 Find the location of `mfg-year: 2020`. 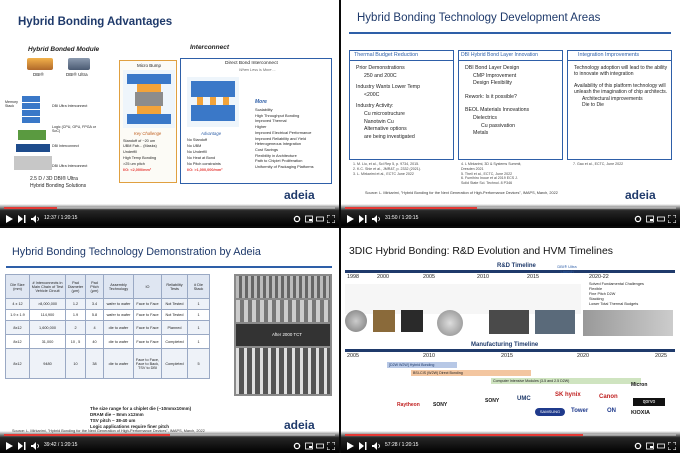

mfg-year: 2020 is located at coordinates (583, 356).